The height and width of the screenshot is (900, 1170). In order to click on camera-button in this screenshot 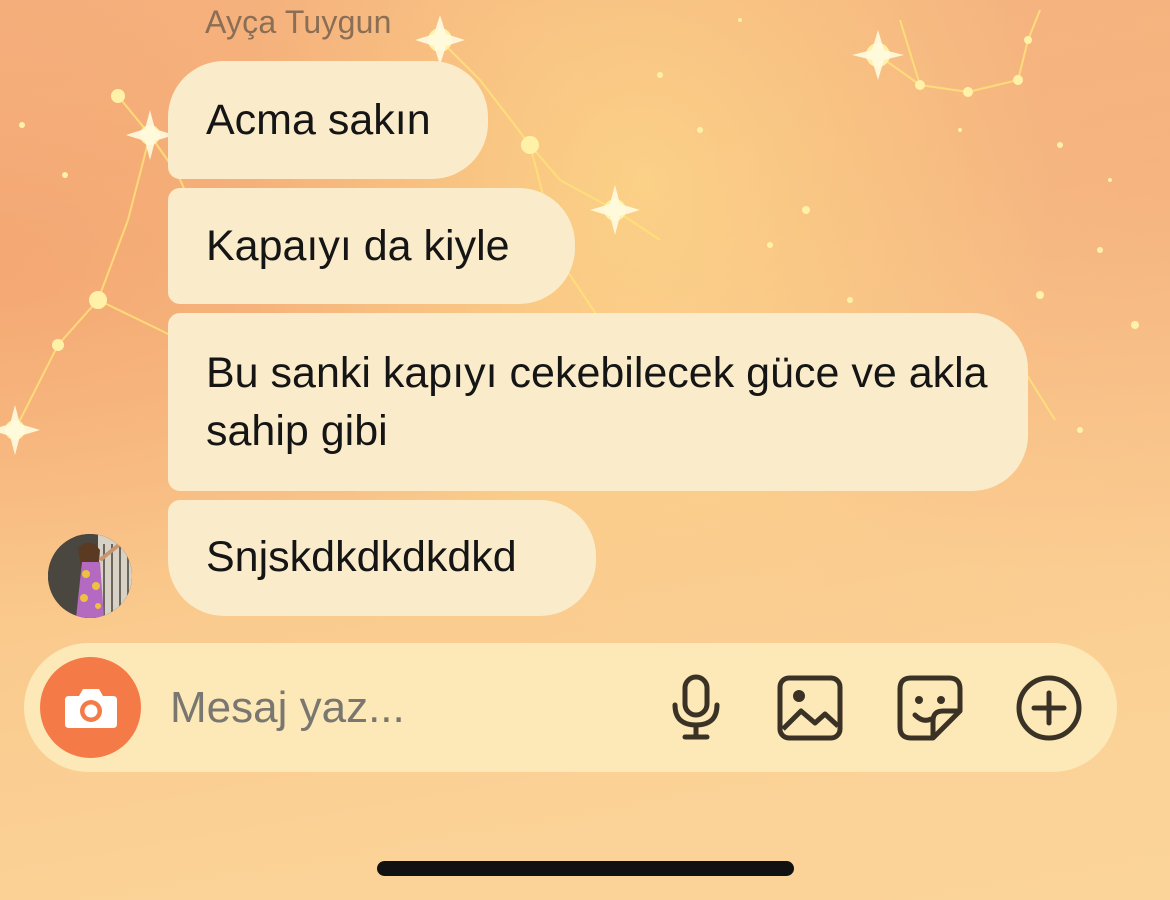, I will do `click(90, 707)`.